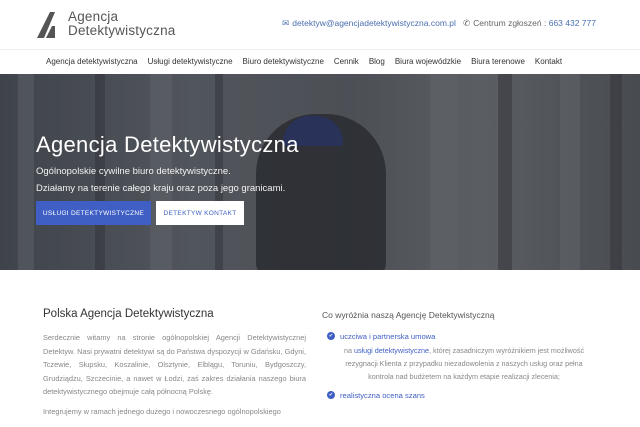 This screenshot has height=427, width=640. Describe the element at coordinates (391, 350) in the screenshot. I see `feature-desc-link: usługi detektywistyczne` at that location.